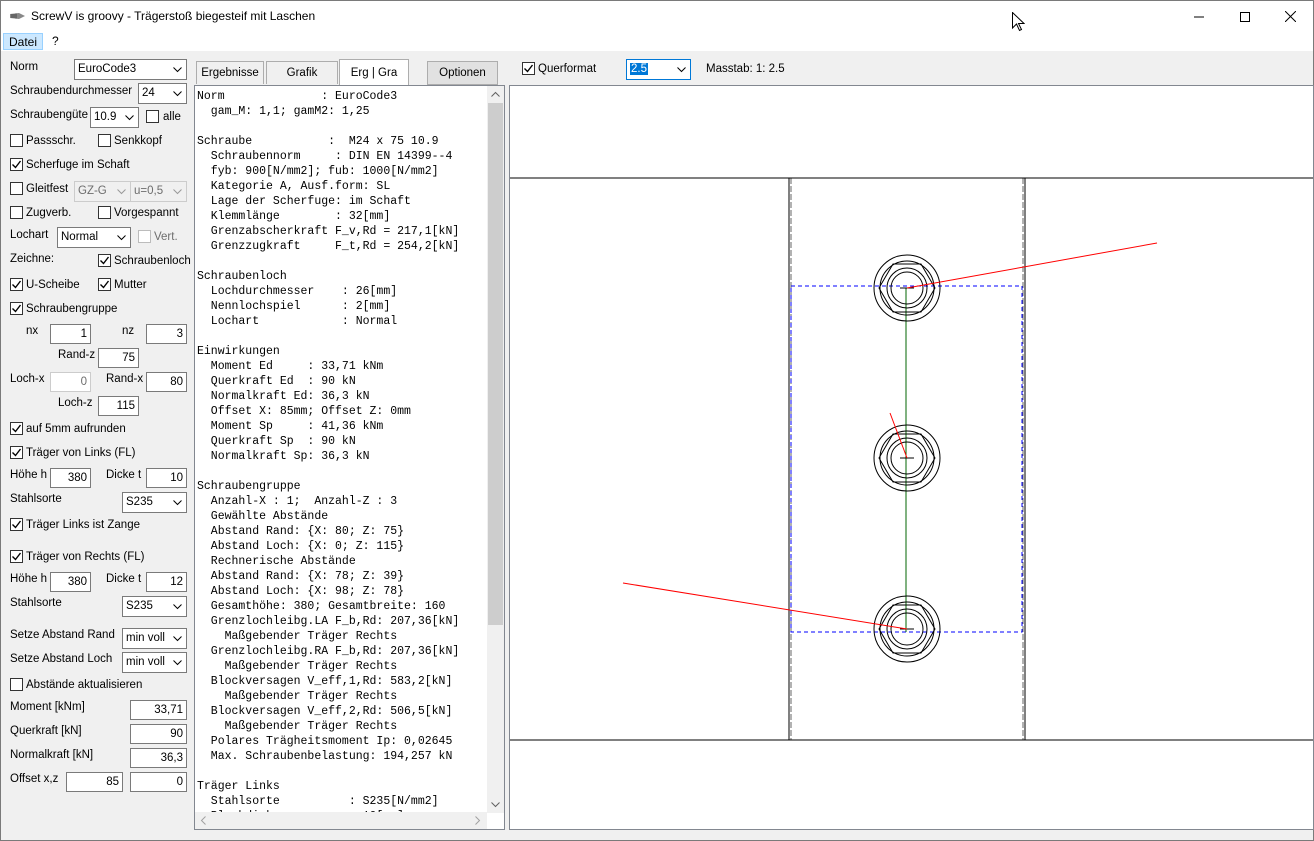 This screenshot has width=1314, height=841. Describe the element at coordinates (158, 734) in the screenshot. I see `shear-input: 90` at that location.